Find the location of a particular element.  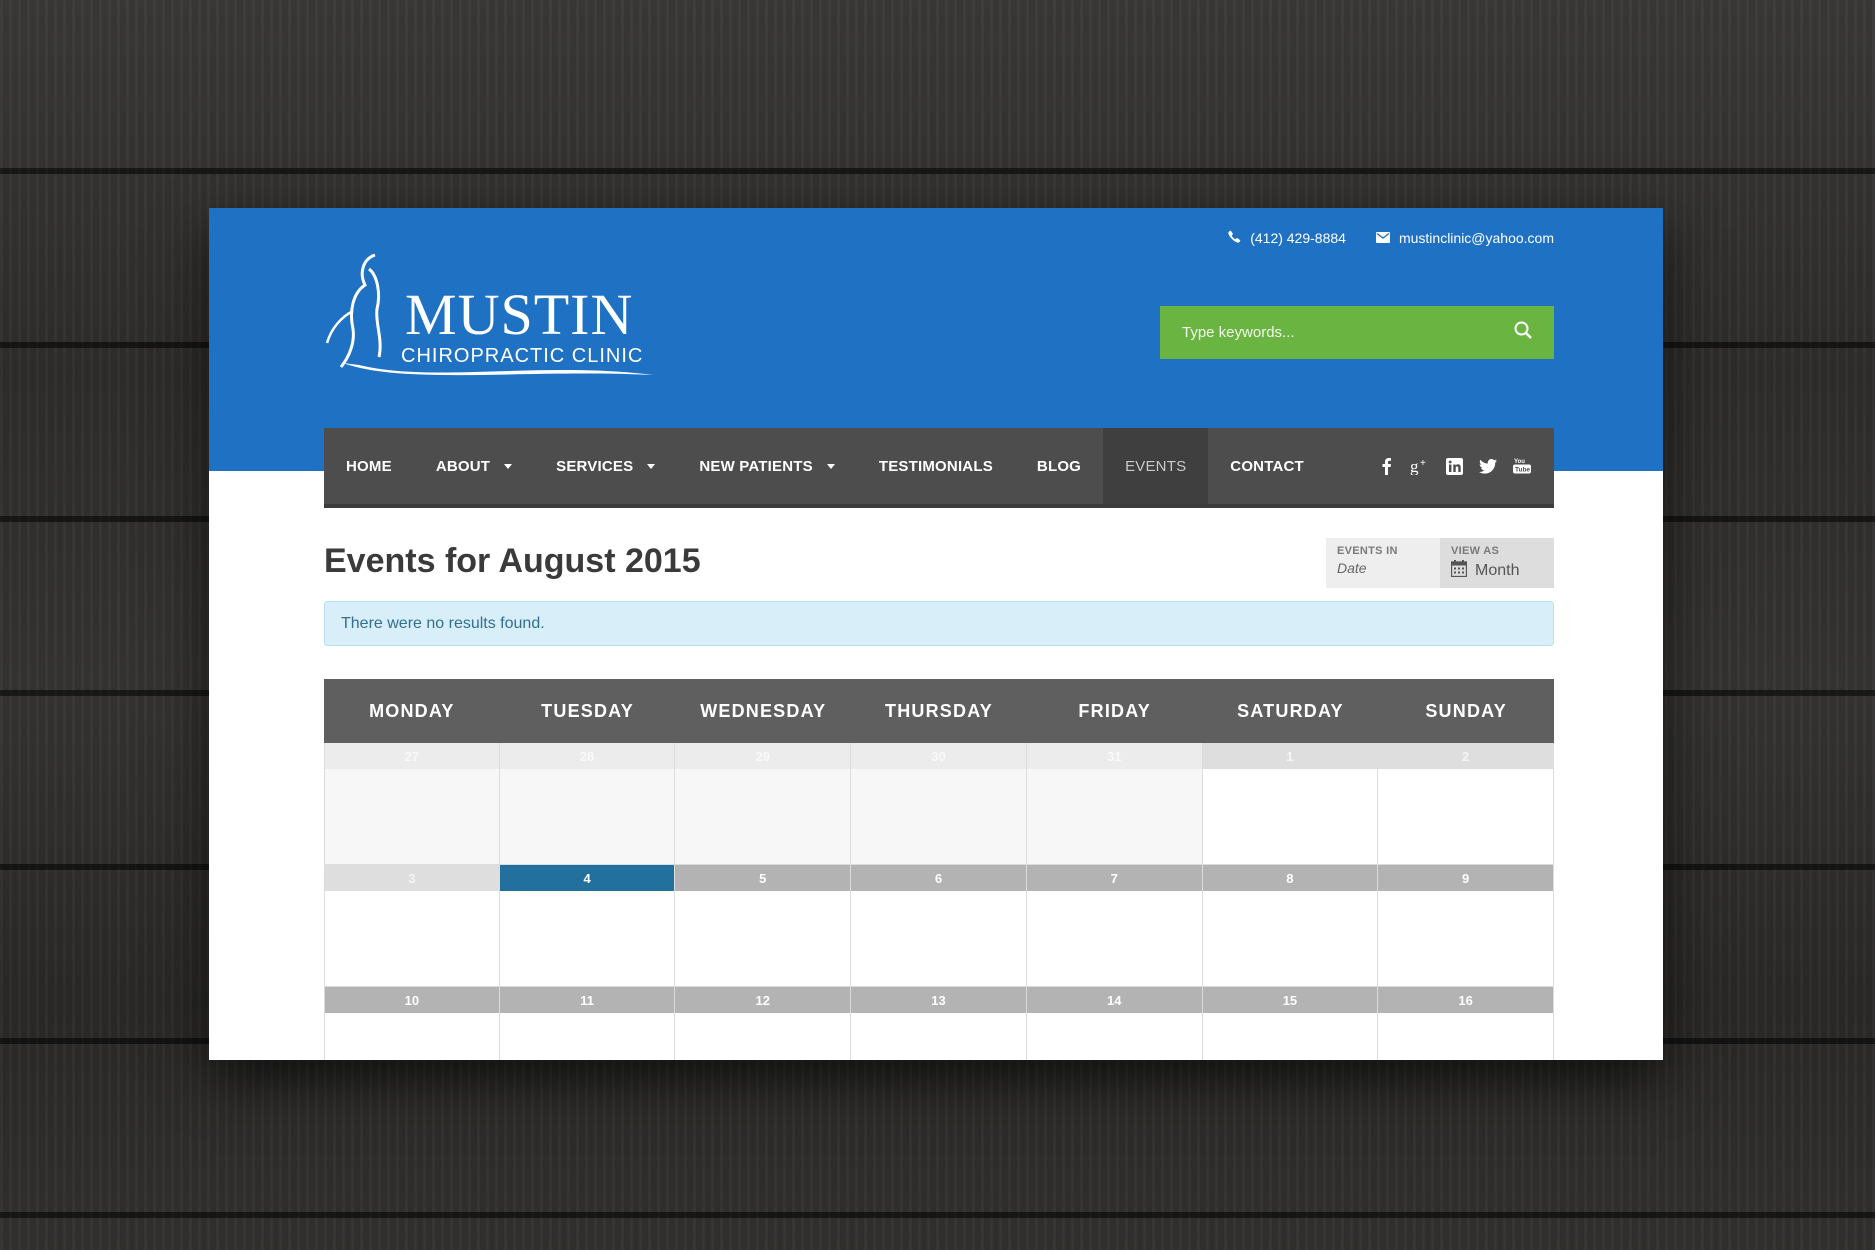

facebook-icon is located at coordinates (1386, 466).